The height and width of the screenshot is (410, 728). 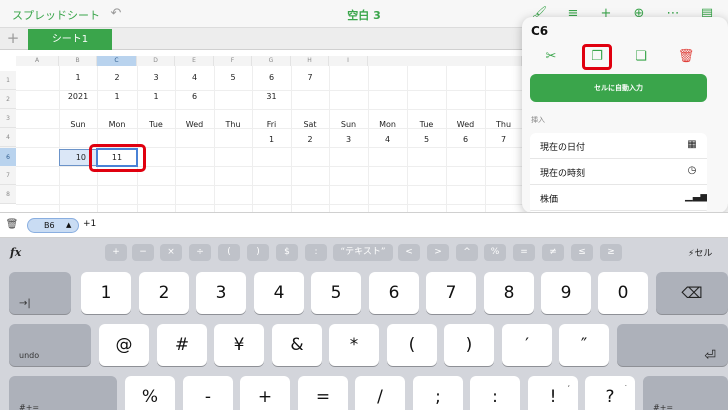 I want to click on undo-key: undo, so click(x=50, y=345).